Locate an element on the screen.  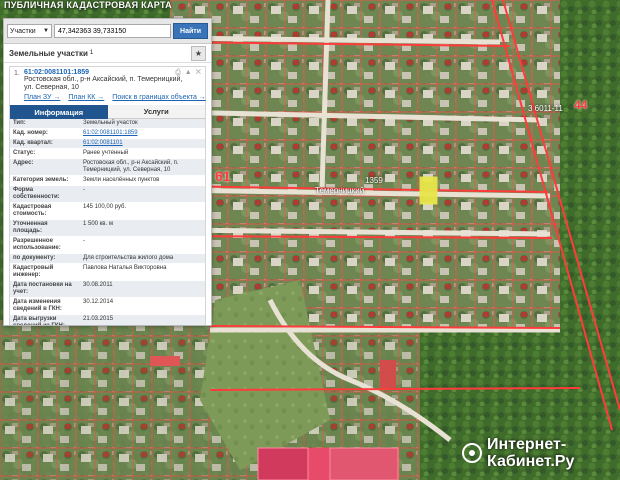
results-count: 1 is located at coordinates (91, 53).